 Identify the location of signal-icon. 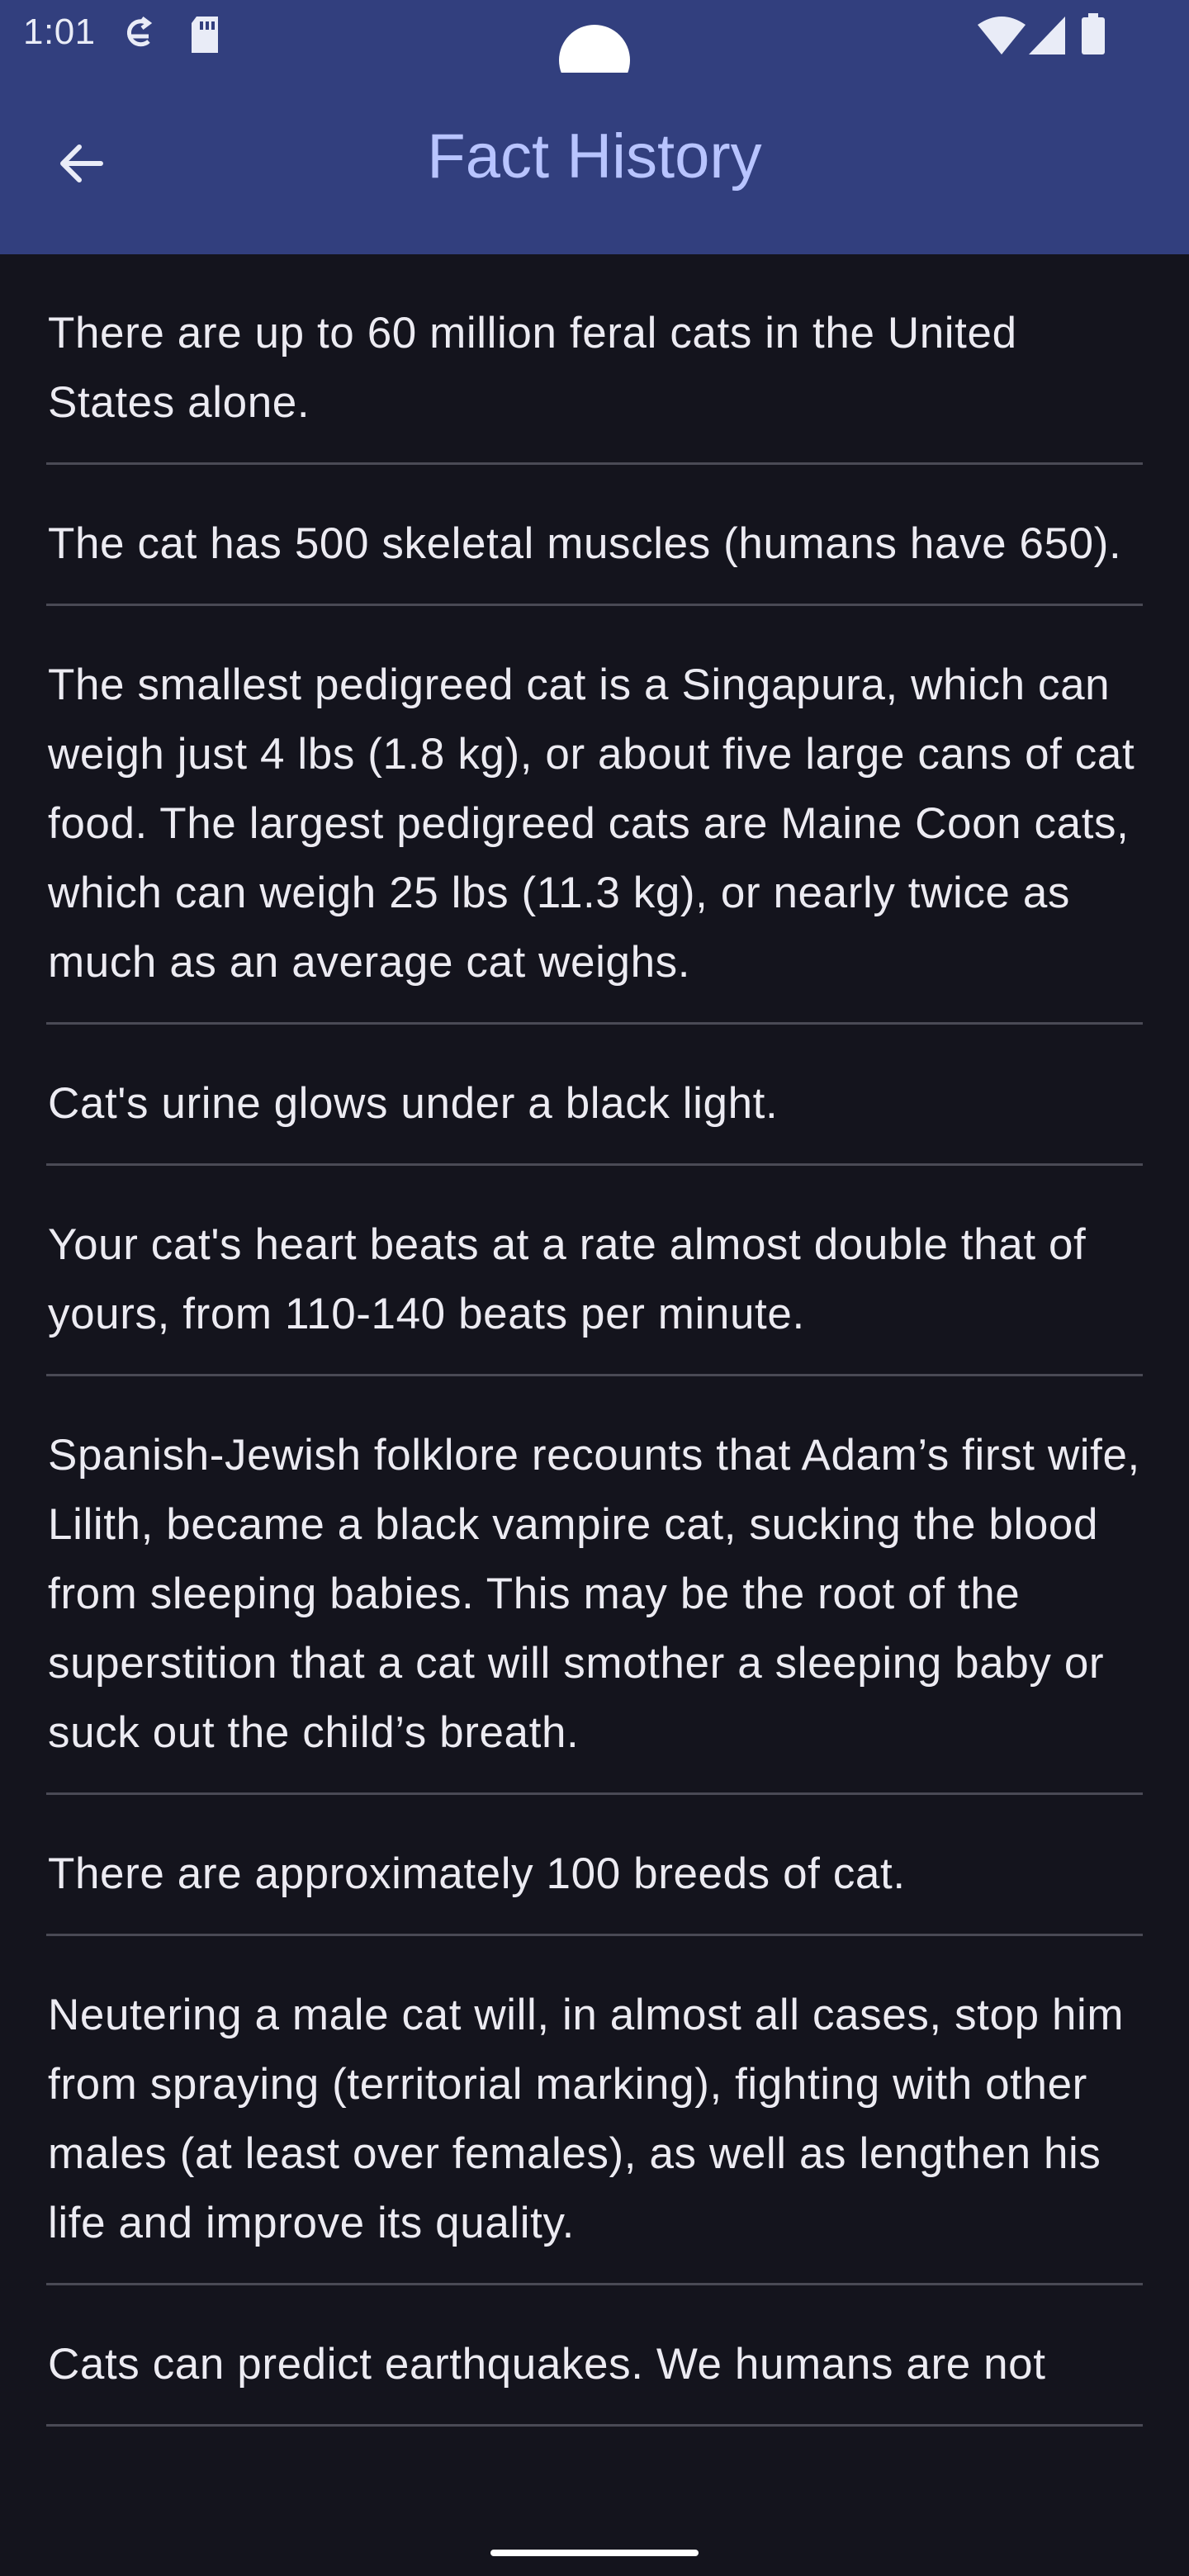
(1047, 38).